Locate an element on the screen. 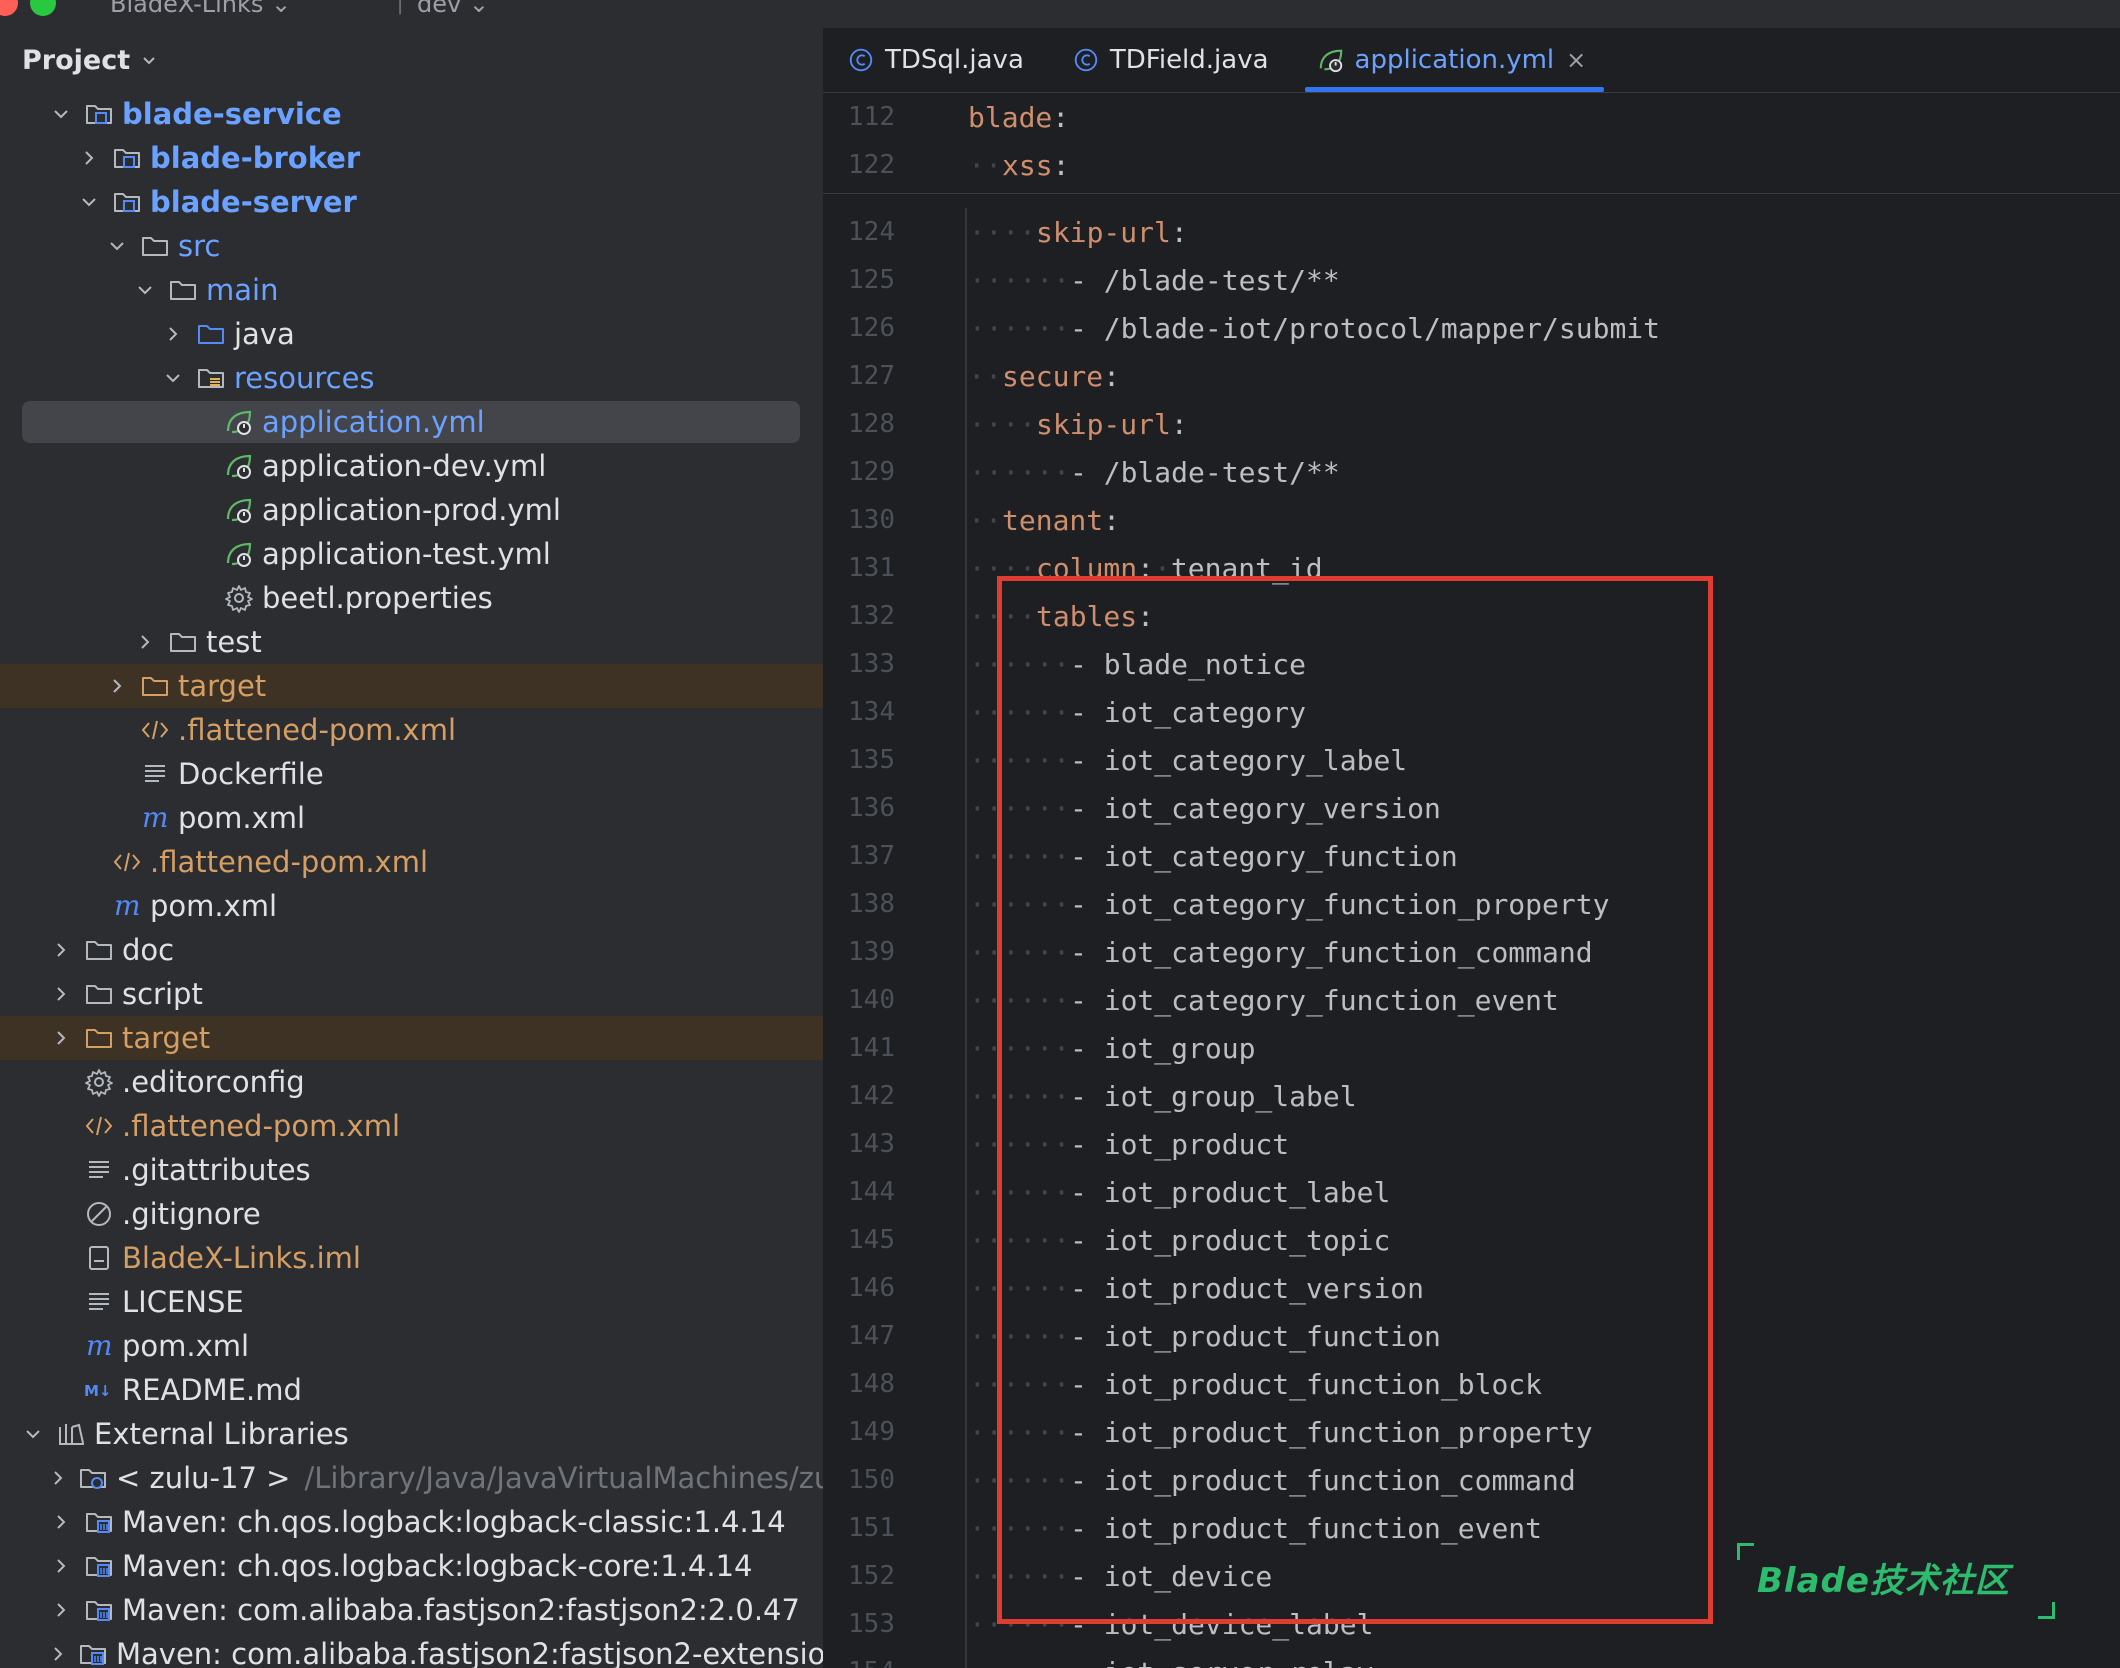  folder-icon is located at coordinates (155, 246).